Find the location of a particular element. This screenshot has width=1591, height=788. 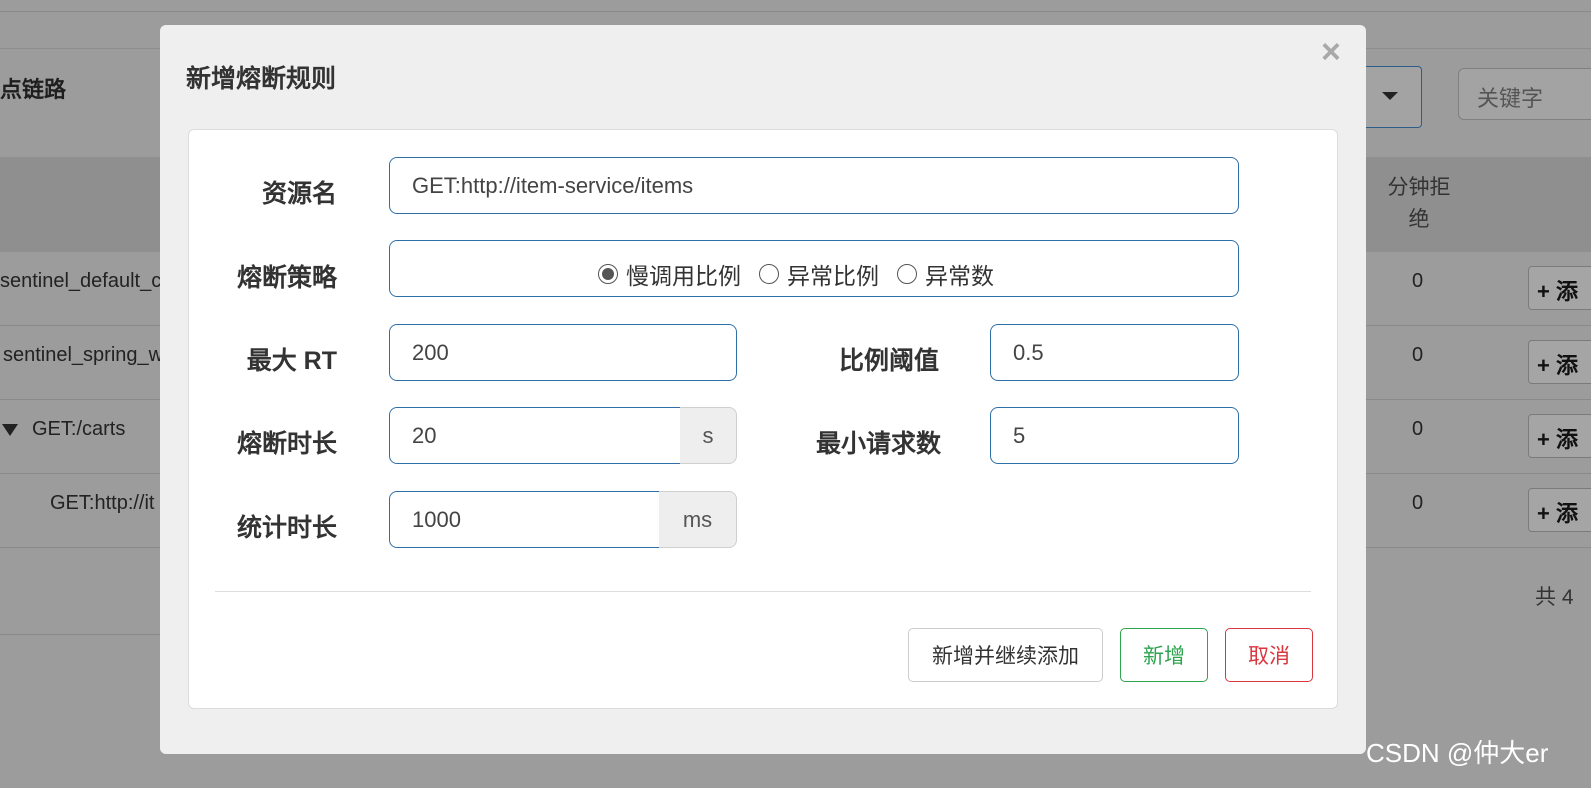

ratio-label: 比例阈值 is located at coordinates (888, 361).